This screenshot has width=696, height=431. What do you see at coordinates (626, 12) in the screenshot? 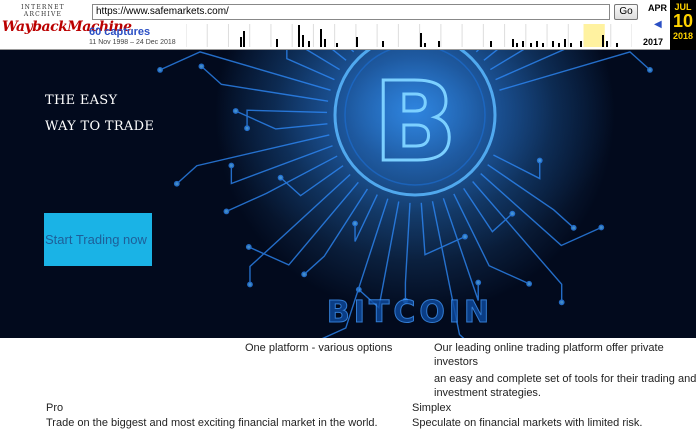
I see `go-button: Go` at bounding box center [626, 12].